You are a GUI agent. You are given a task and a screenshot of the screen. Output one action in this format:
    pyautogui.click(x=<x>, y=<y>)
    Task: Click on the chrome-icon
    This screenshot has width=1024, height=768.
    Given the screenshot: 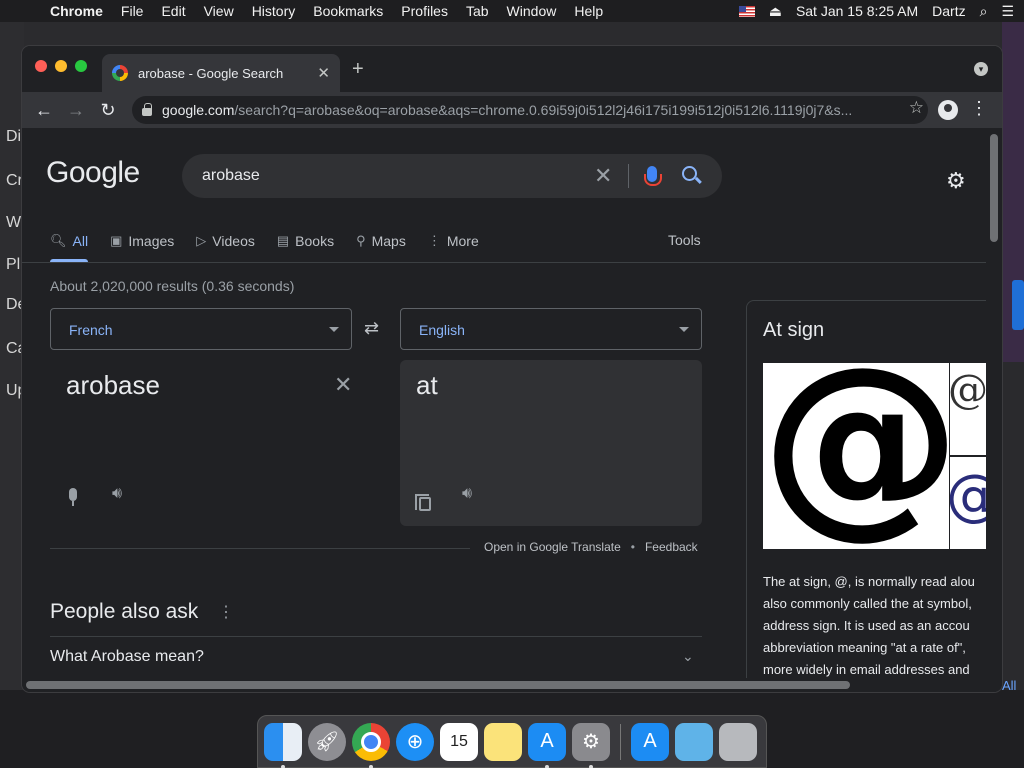 What is the action you would take?
    pyautogui.click(x=371, y=745)
    